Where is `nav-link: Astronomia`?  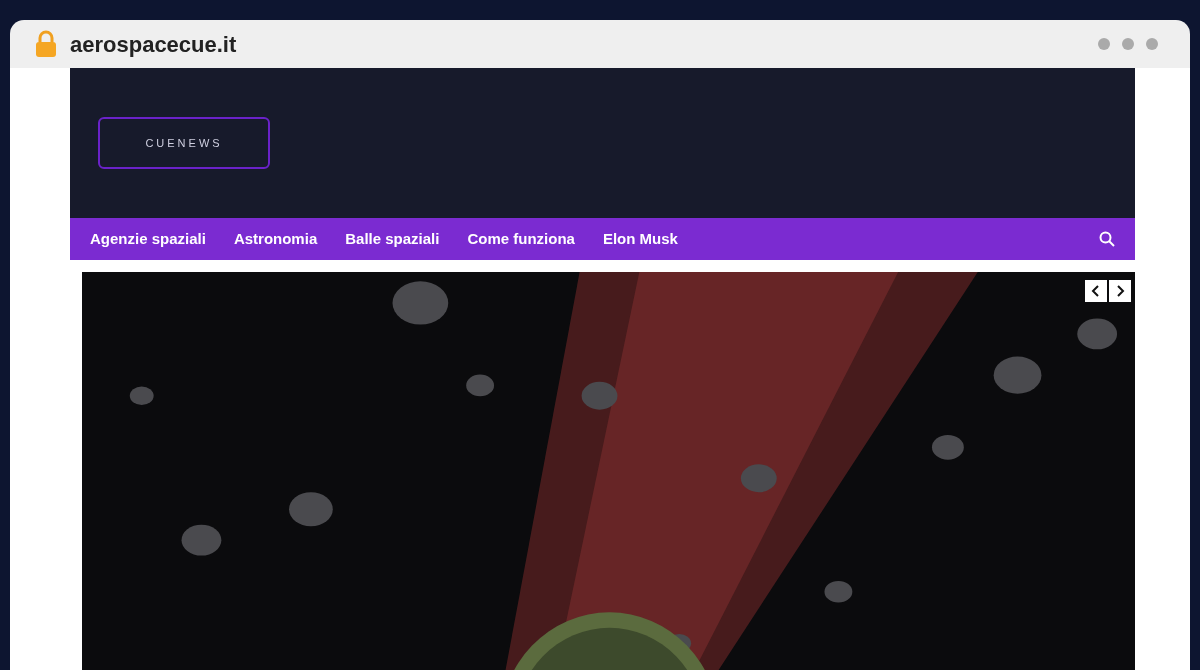
nav-link: Astronomia is located at coordinates (275, 239).